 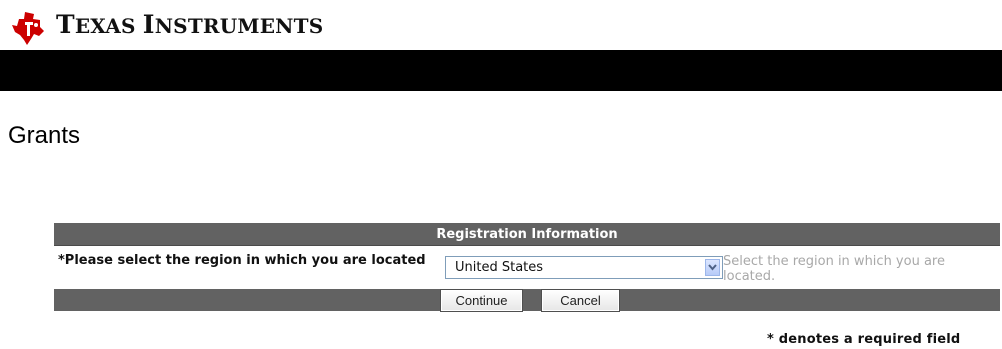 What do you see at coordinates (108, 26) in the screenshot?
I see `brand-word-exas: EXAS` at bounding box center [108, 26].